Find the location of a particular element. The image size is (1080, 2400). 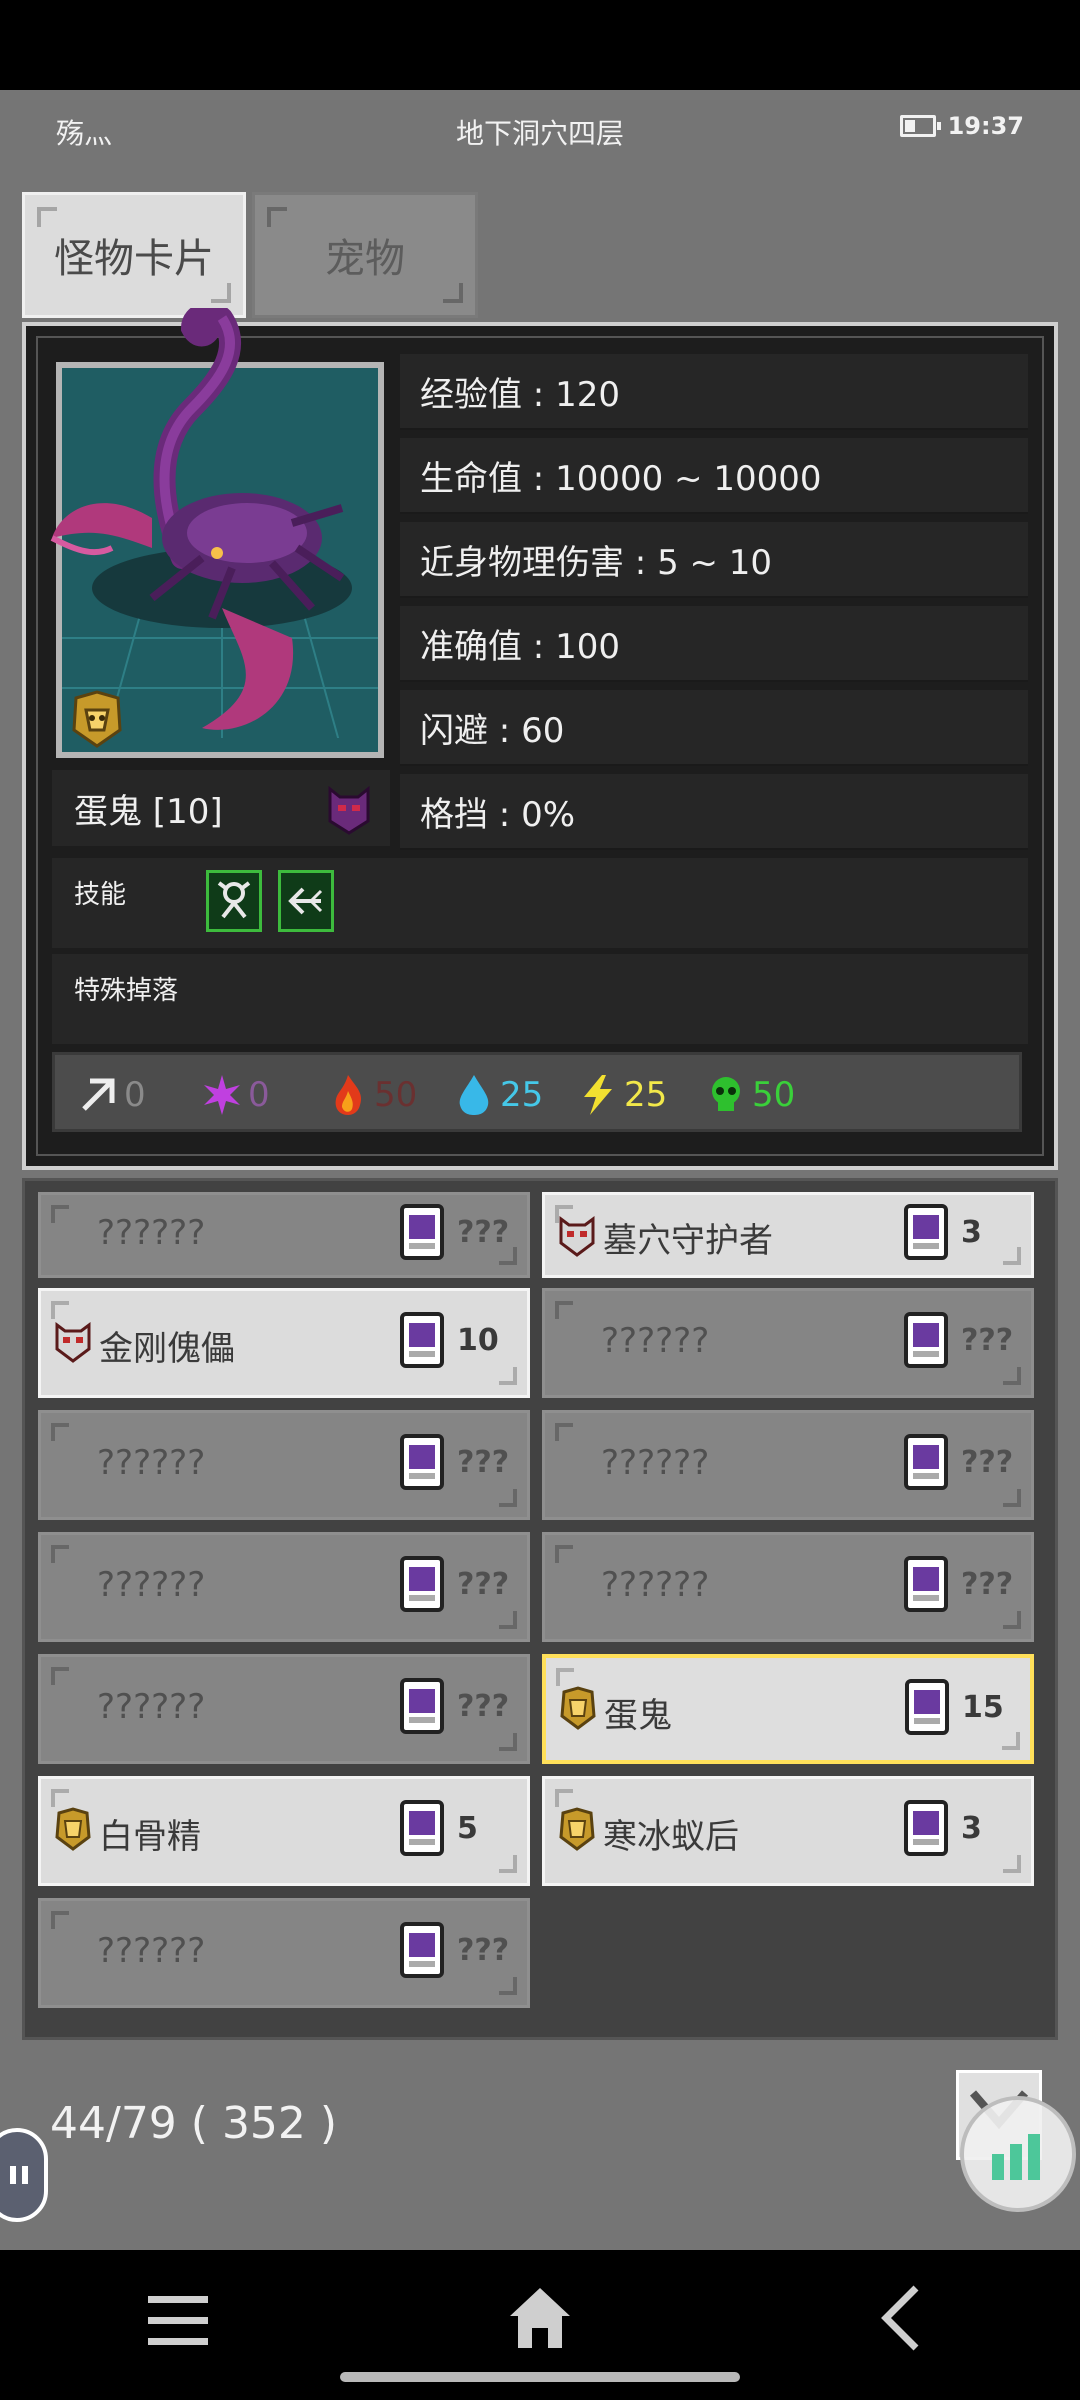

card-name: 墓穴守护者 is located at coordinates (688, 1241).